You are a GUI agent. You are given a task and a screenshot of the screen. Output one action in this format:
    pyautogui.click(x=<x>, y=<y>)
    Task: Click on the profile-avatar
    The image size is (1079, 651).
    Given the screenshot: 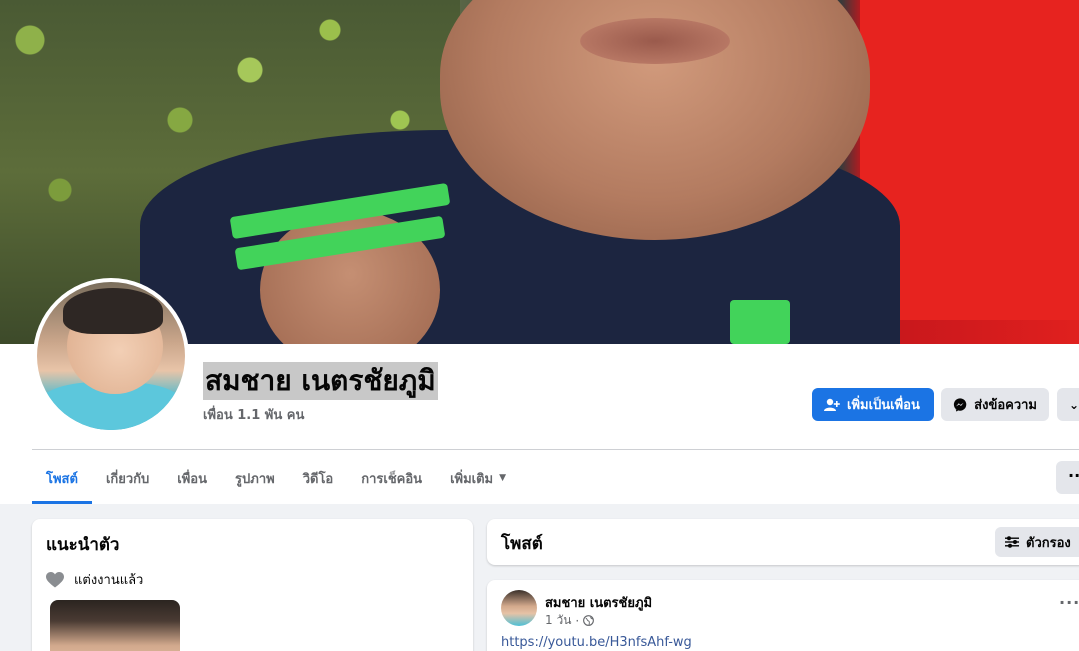 What is the action you would take?
    pyautogui.click(x=111, y=356)
    